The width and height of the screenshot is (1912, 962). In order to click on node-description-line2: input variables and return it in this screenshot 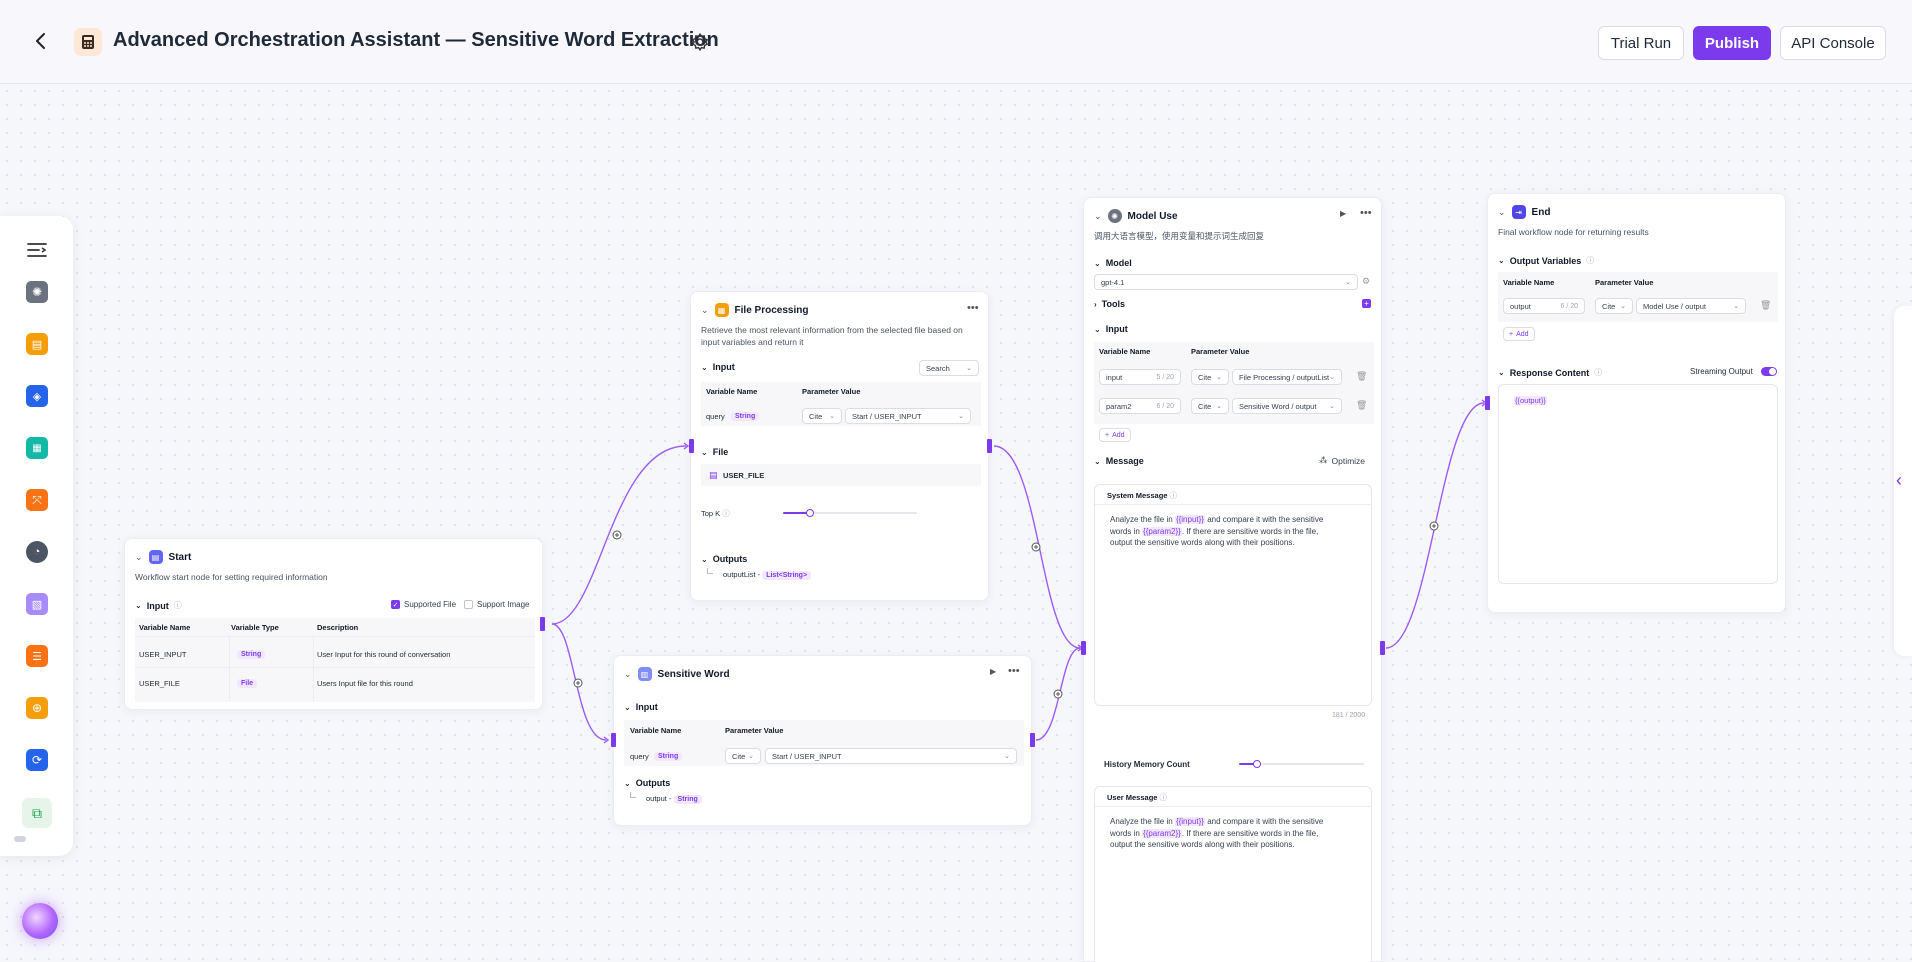, I will do `click(752, 342)`.